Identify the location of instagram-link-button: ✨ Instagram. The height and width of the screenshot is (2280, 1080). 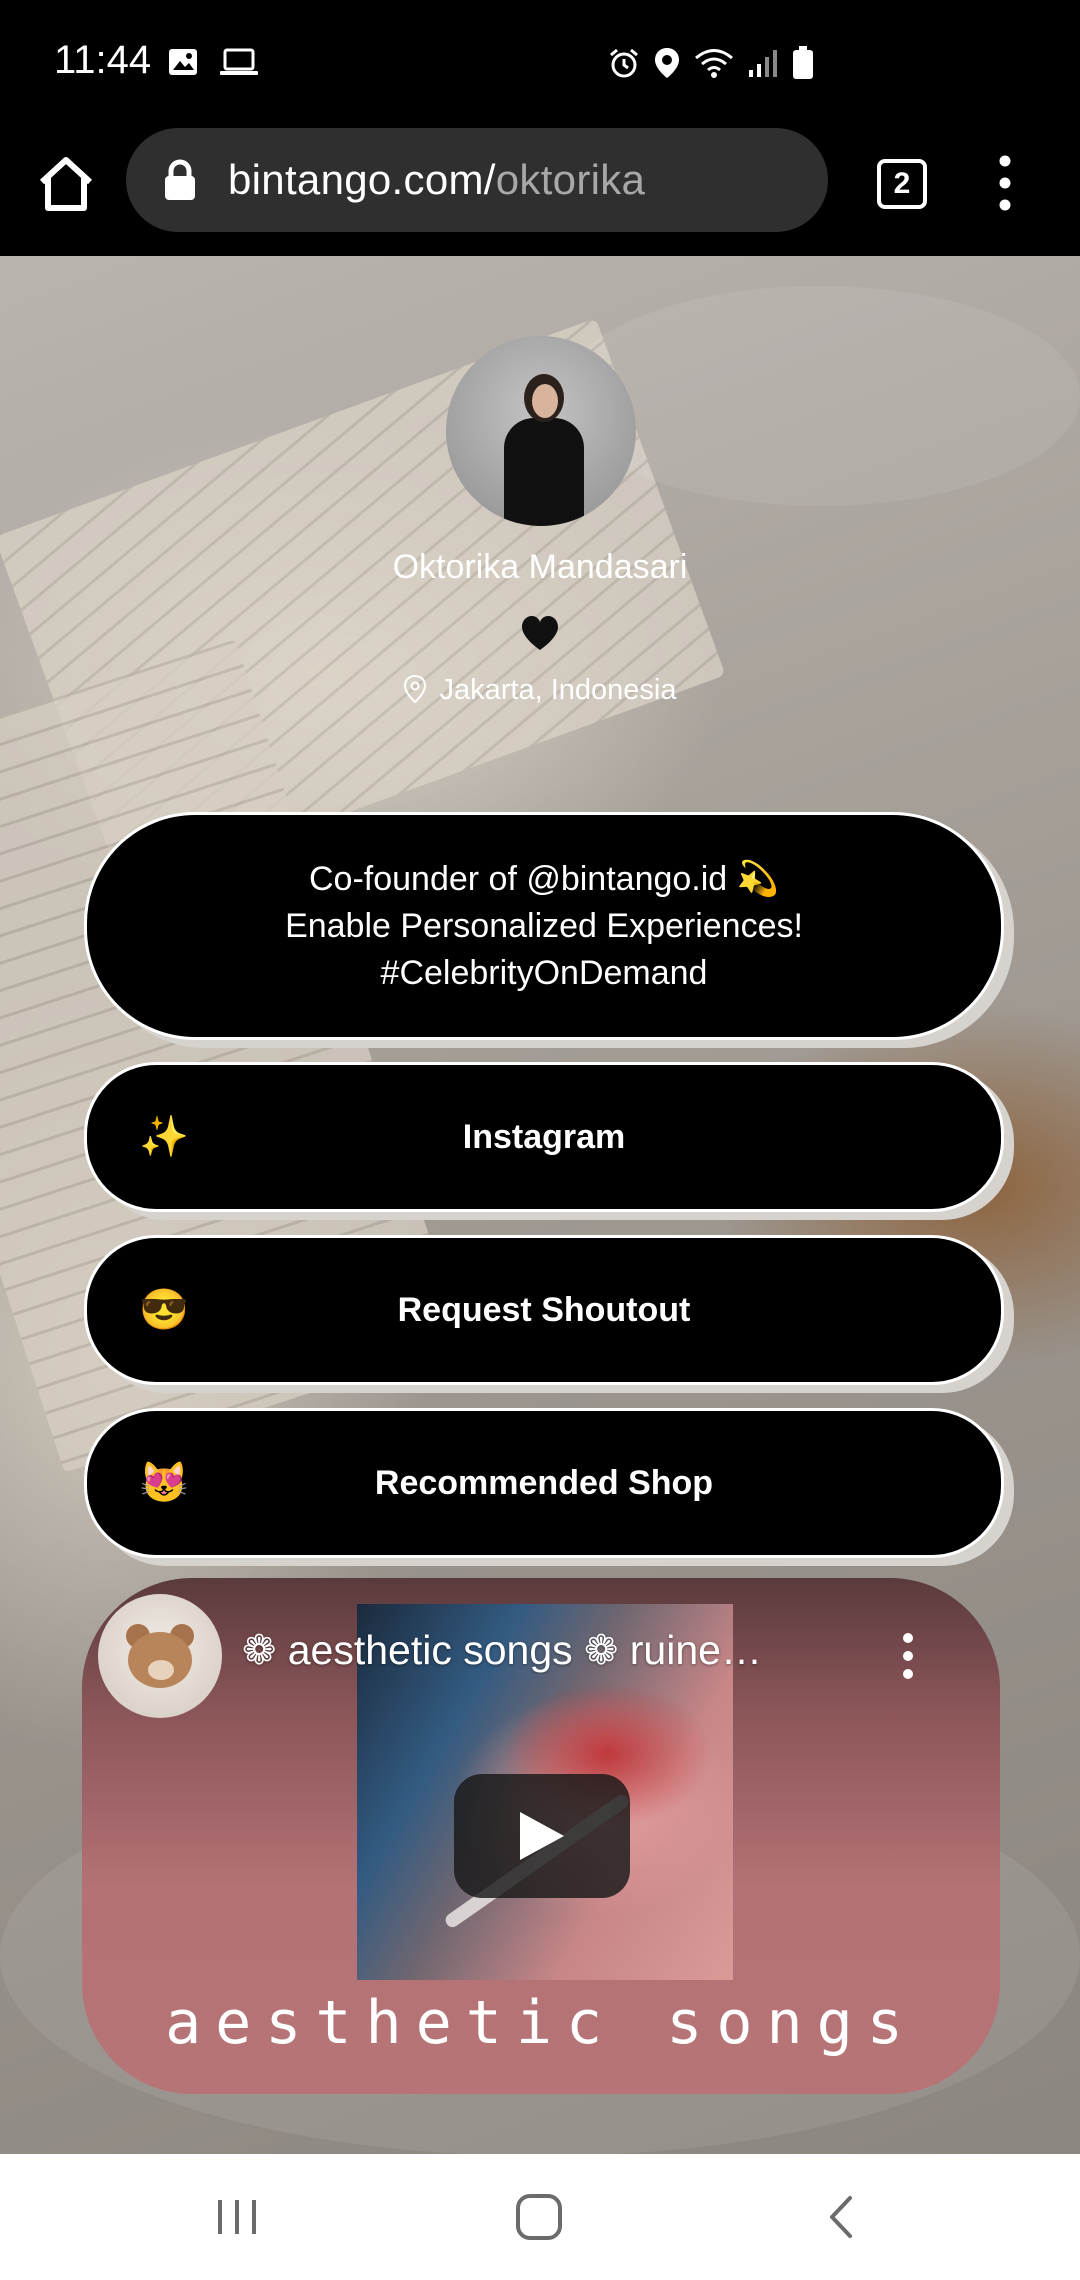
(544, 1137).